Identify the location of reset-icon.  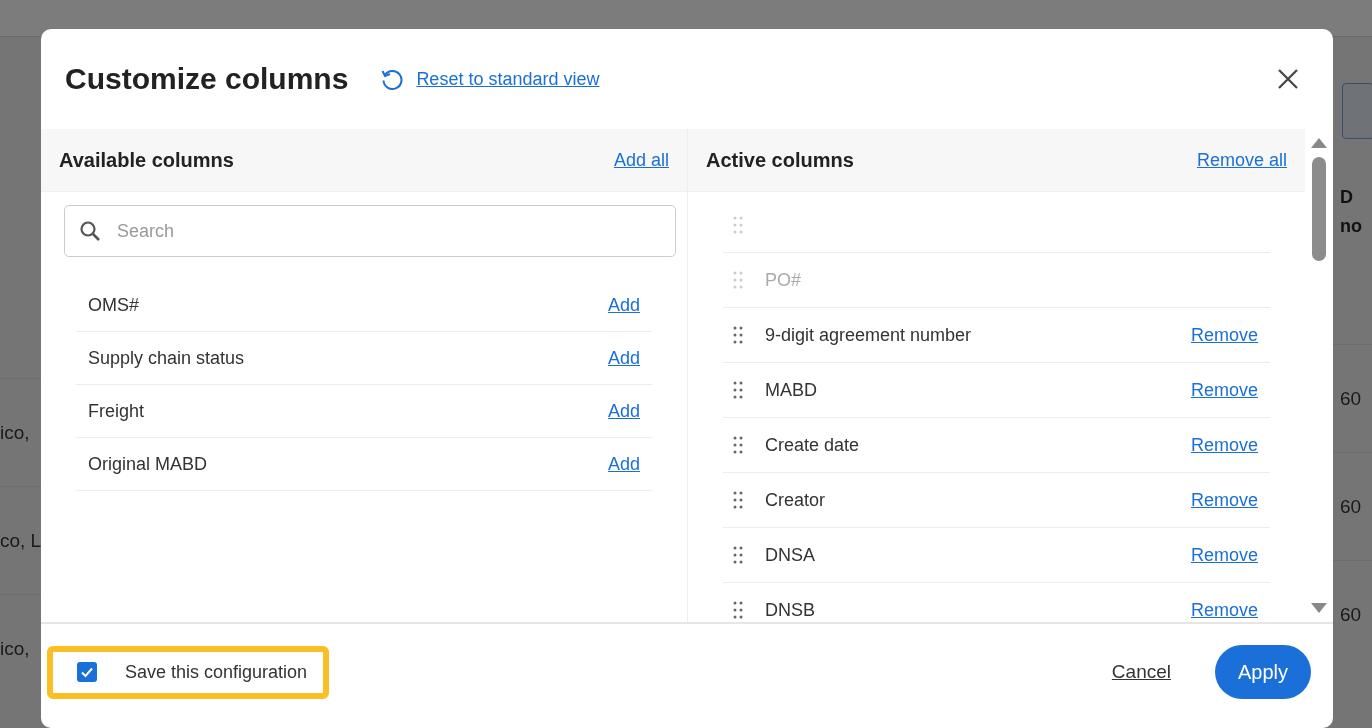
(392, 79).